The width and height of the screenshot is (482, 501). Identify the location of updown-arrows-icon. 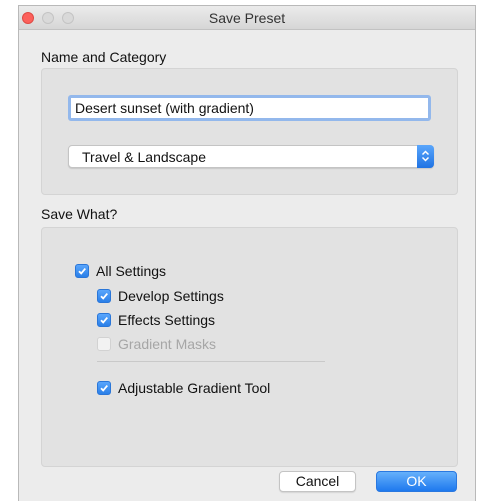
(425, 156).